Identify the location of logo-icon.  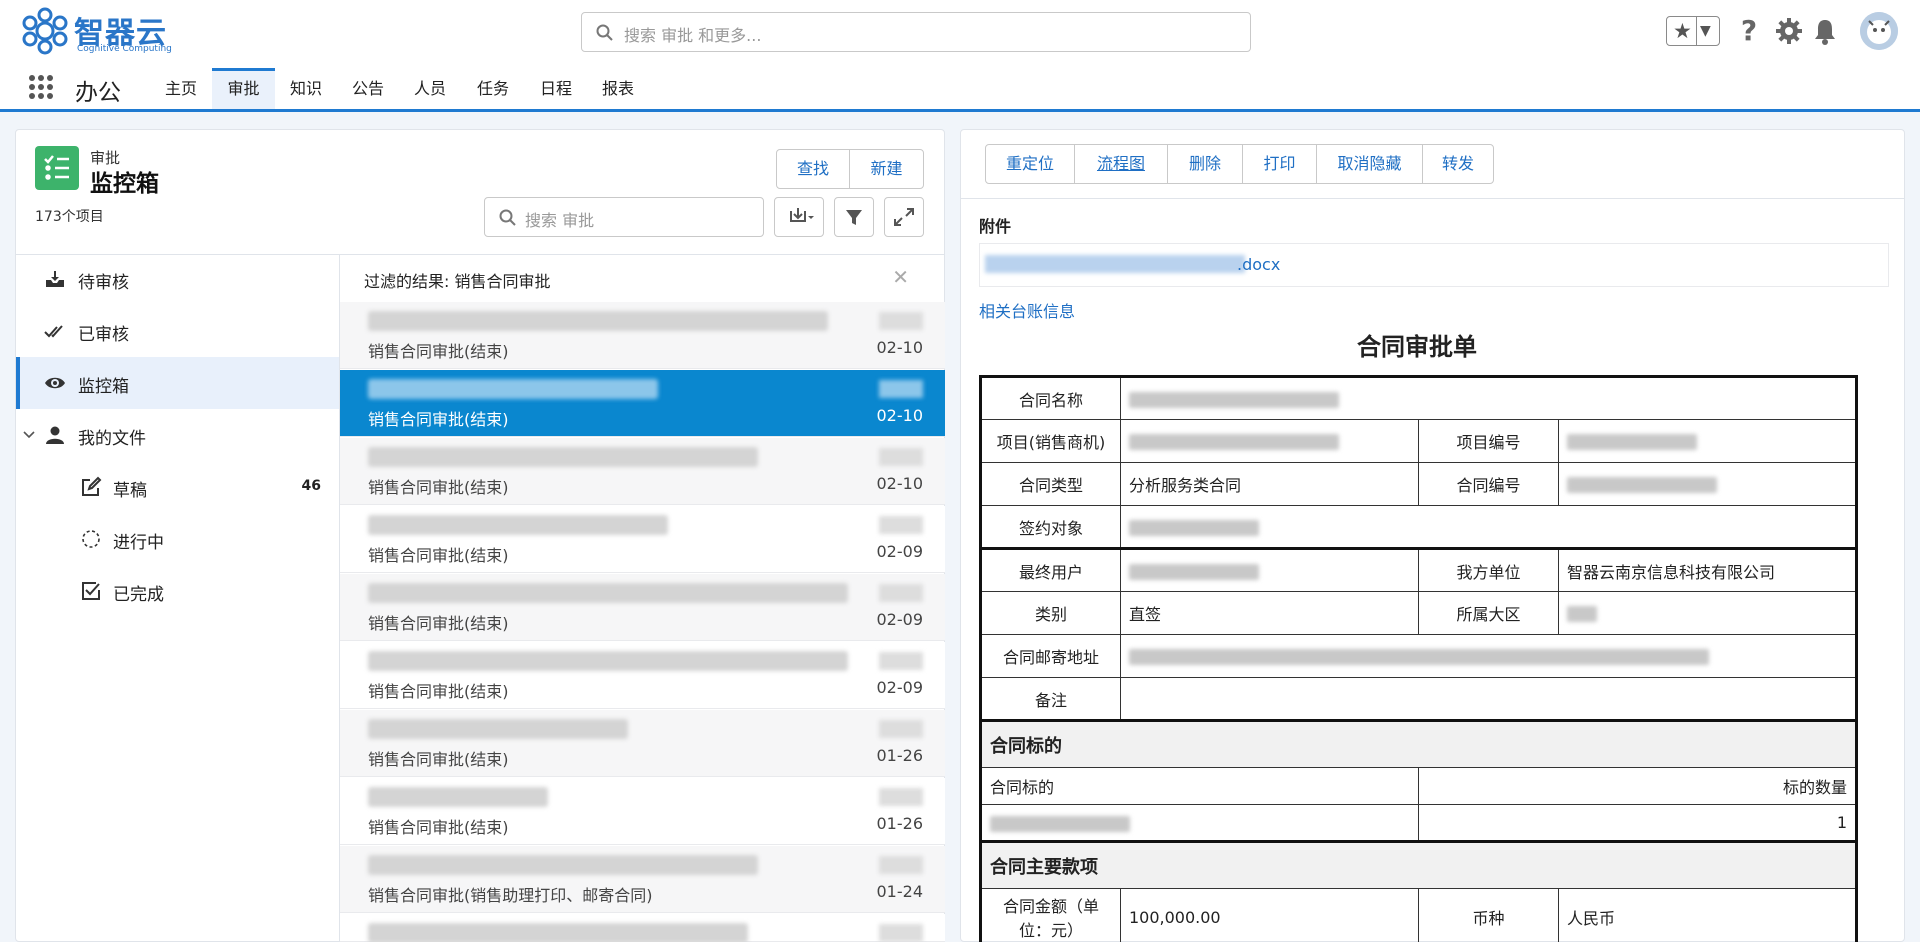
(45, 31).